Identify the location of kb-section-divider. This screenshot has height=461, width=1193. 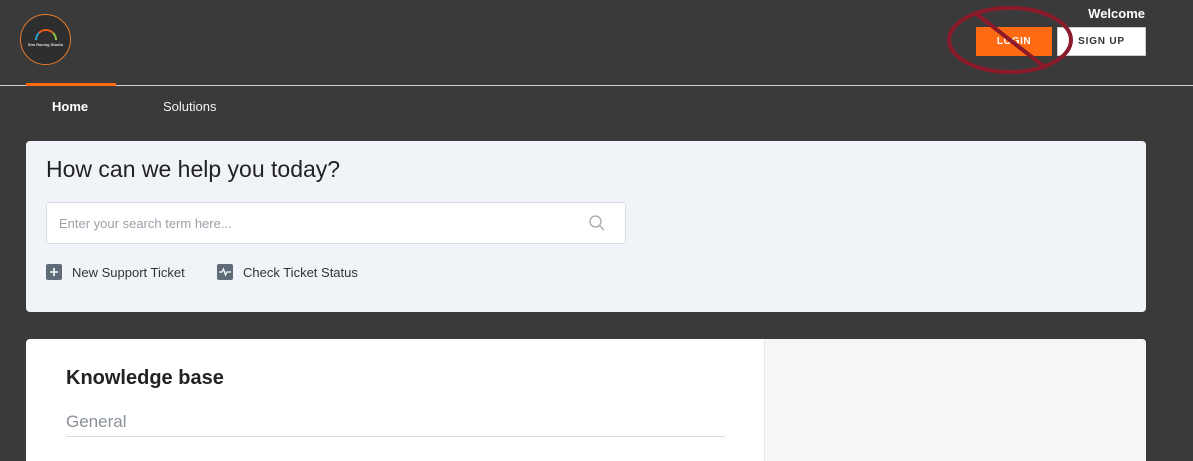
(395, 436).